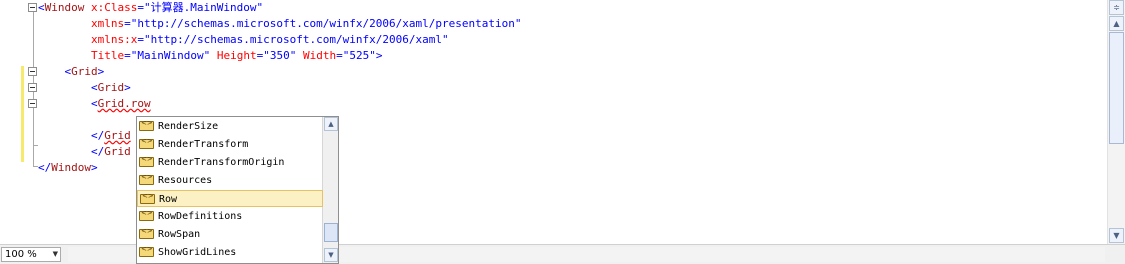 This screenshot has height=264, width=1125. I want to click on zoom-dropdown: 100 % ▼, so click(31, 254).